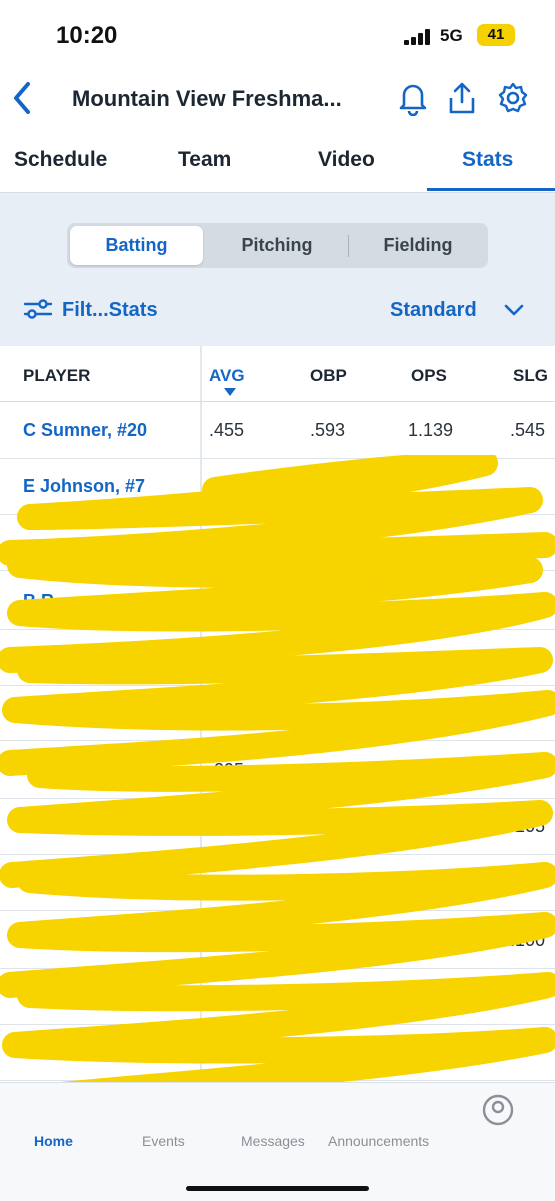 The height and width of the screenshot is (1201, 555). Describe the element at coordinates (230, 392) in the screenshot. I see `sort-descending-icon` at that location.